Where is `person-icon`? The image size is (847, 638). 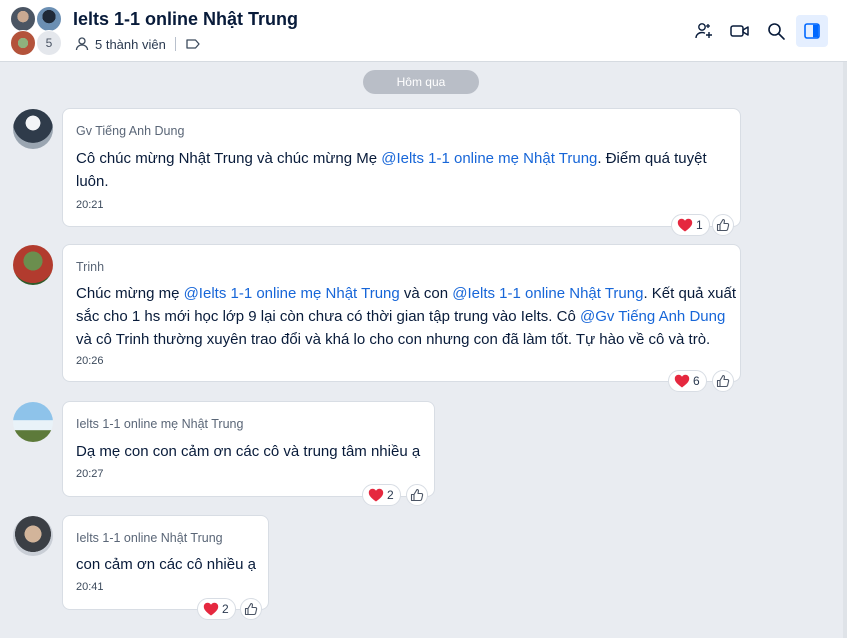
person-icon is located at coordinates (82, 44).